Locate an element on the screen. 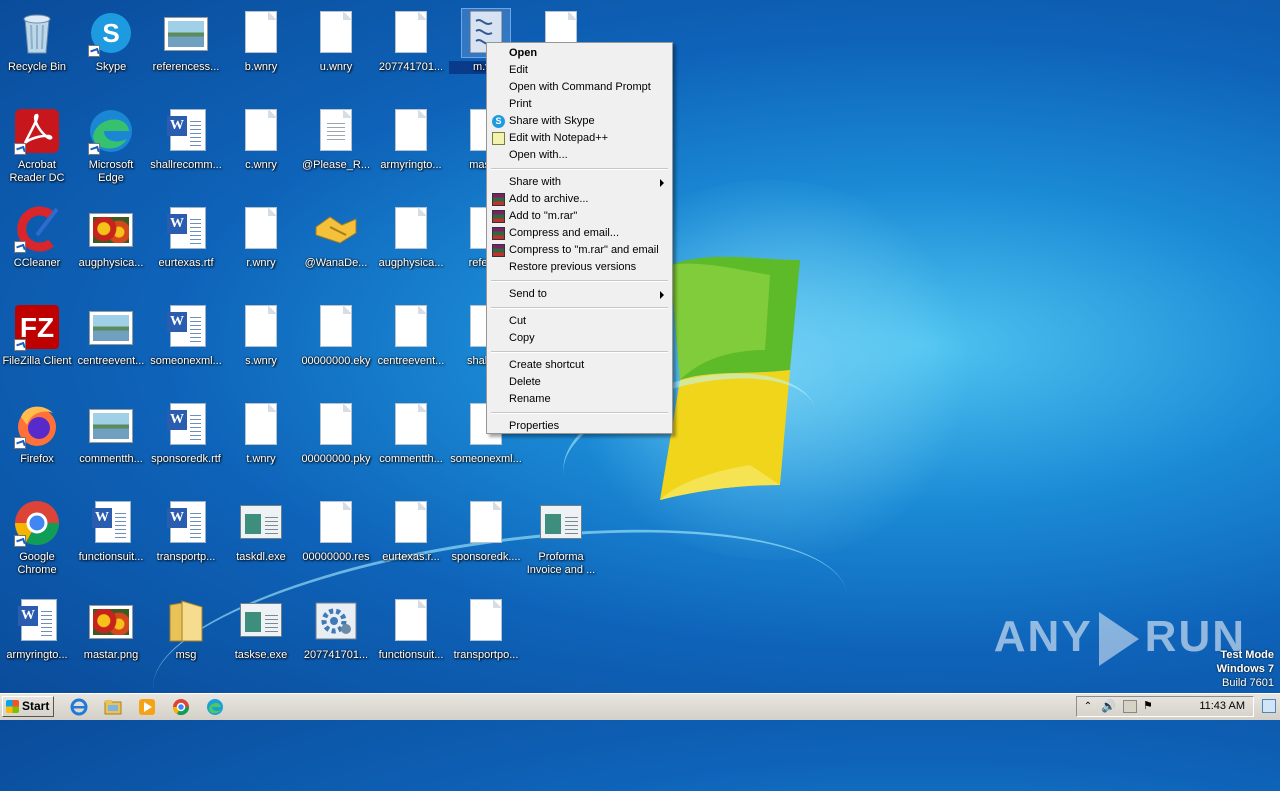 This screenshot has width=1280, height=791. menu-item-add-rar: Add to "m.rar" is located at coordinates (579, 216).